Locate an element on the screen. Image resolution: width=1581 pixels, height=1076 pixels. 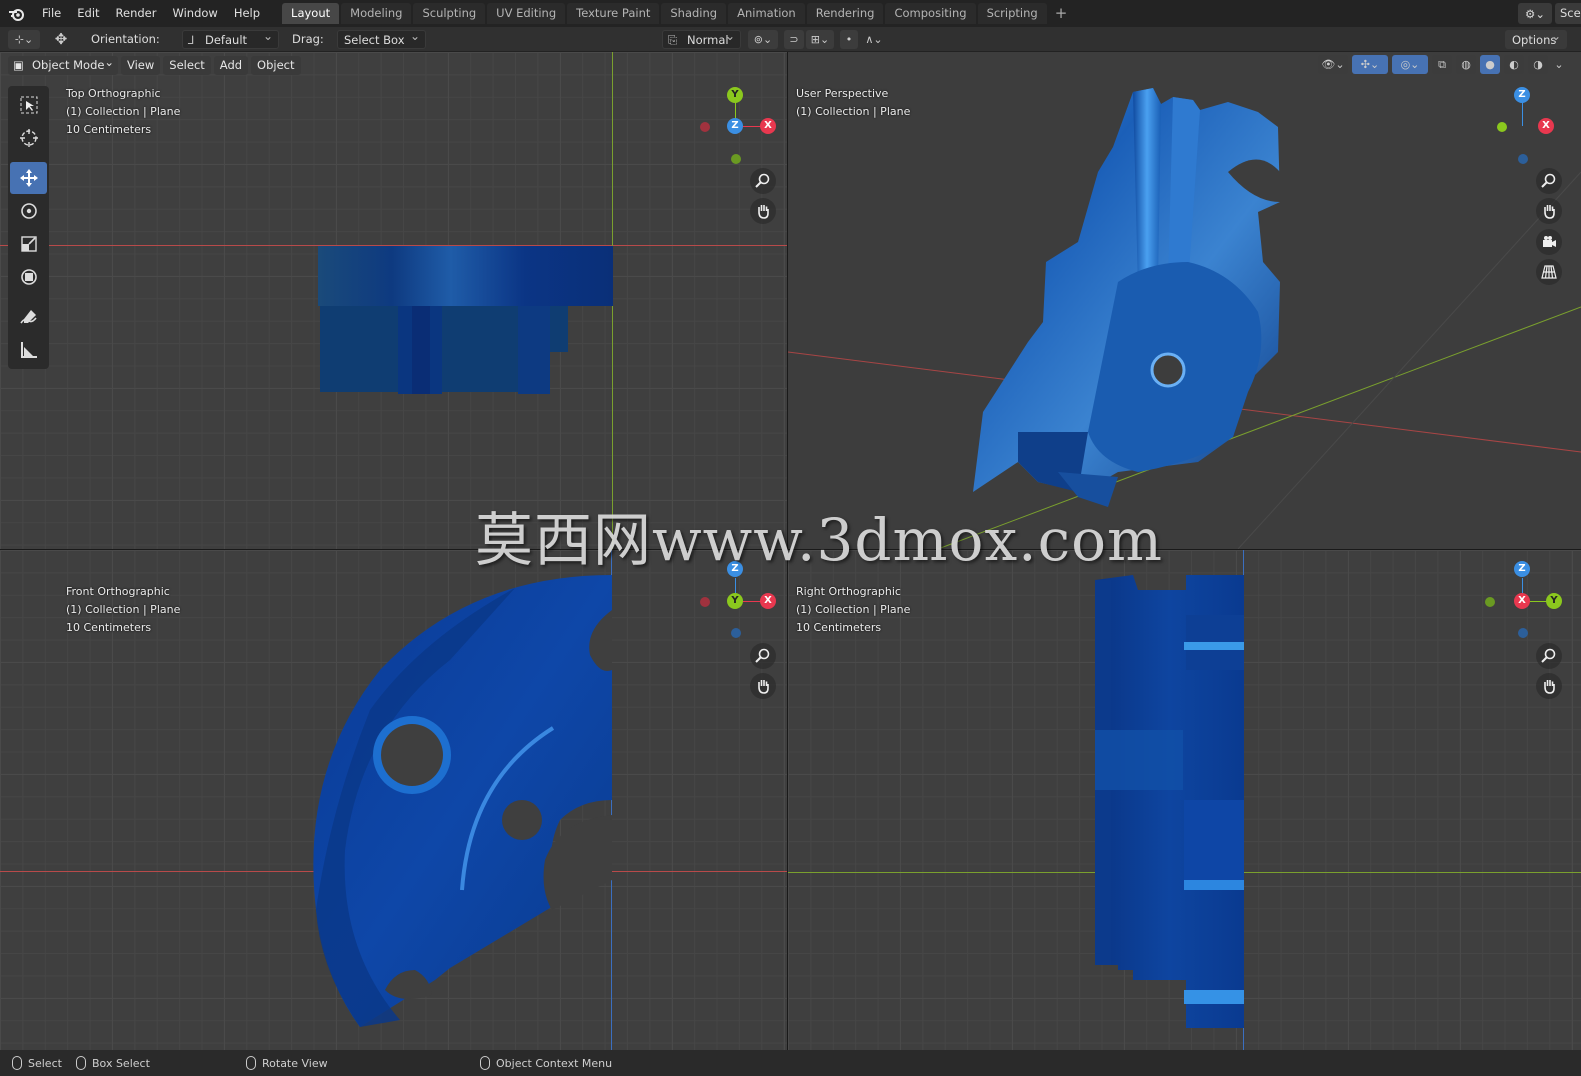
tool-shelf is located at coordinates (28, 227).